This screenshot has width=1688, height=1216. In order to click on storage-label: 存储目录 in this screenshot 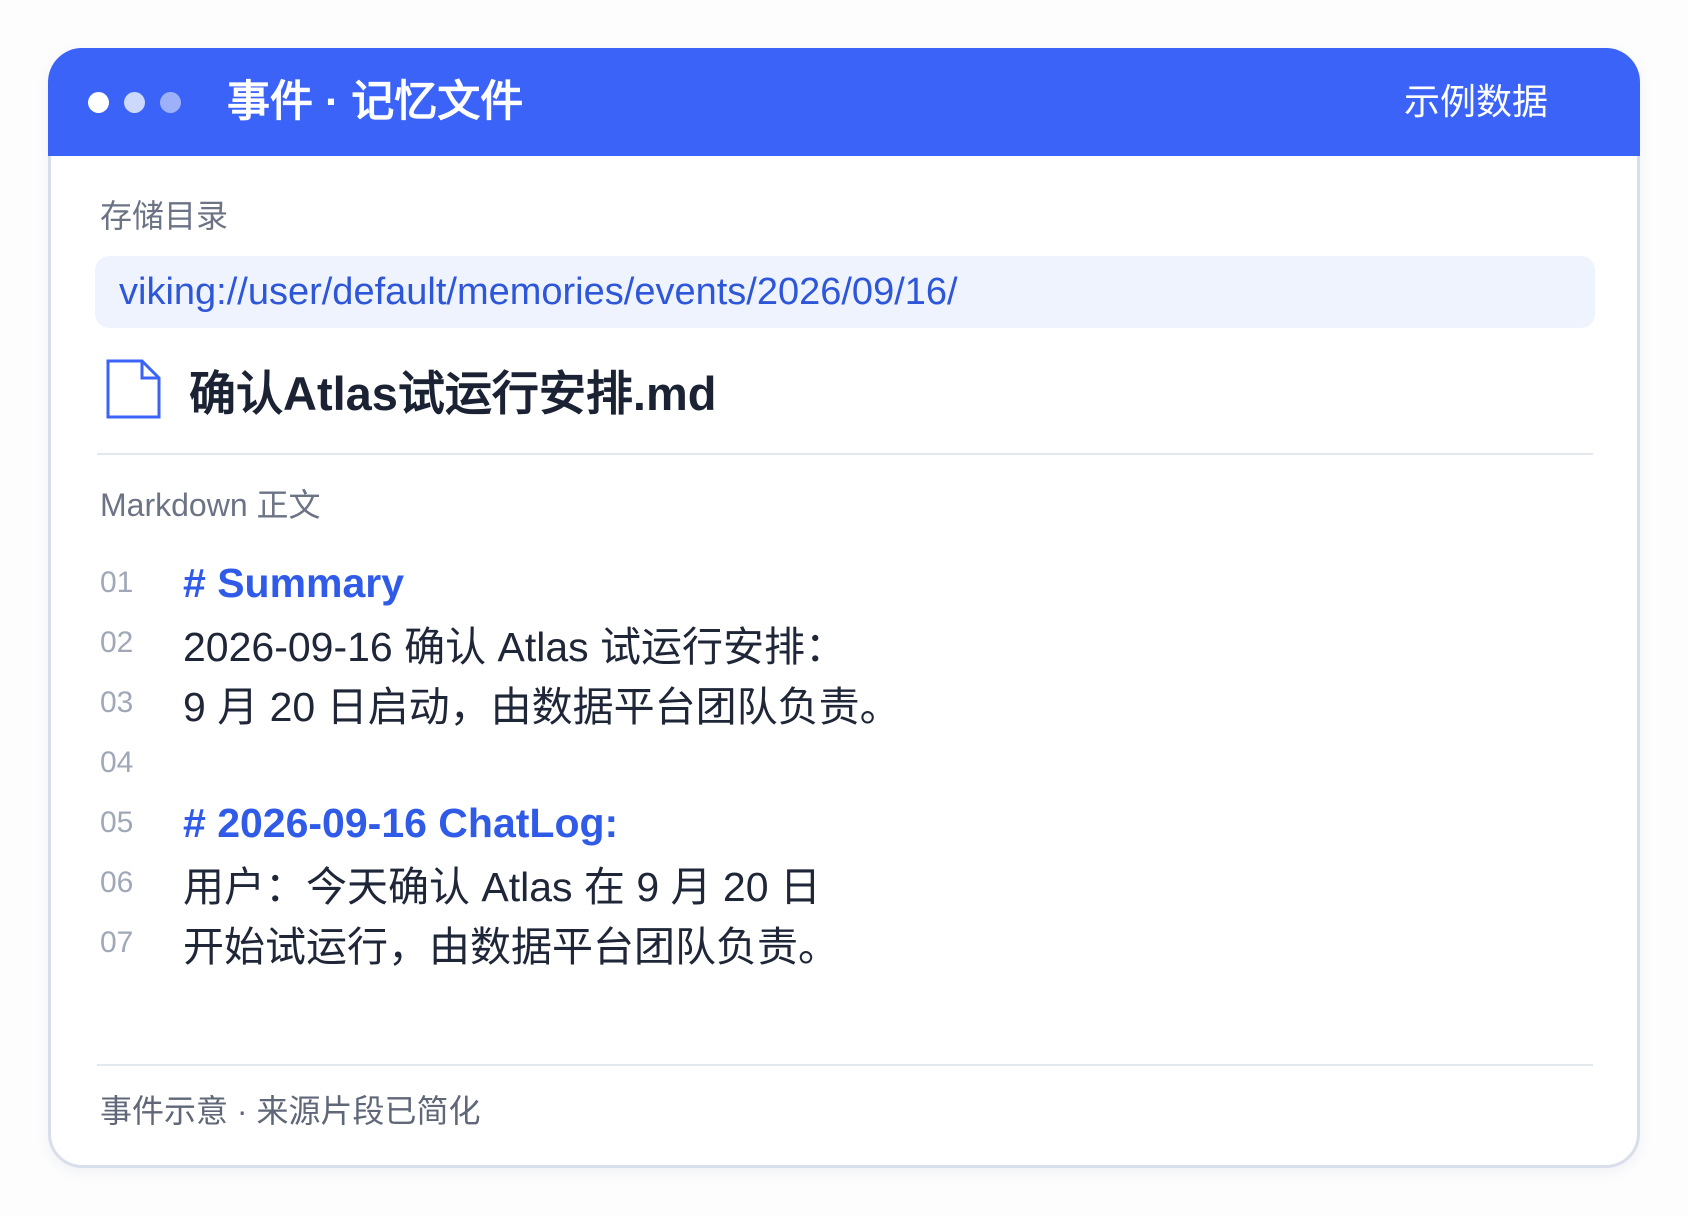, I will do `click(164, 216)`.